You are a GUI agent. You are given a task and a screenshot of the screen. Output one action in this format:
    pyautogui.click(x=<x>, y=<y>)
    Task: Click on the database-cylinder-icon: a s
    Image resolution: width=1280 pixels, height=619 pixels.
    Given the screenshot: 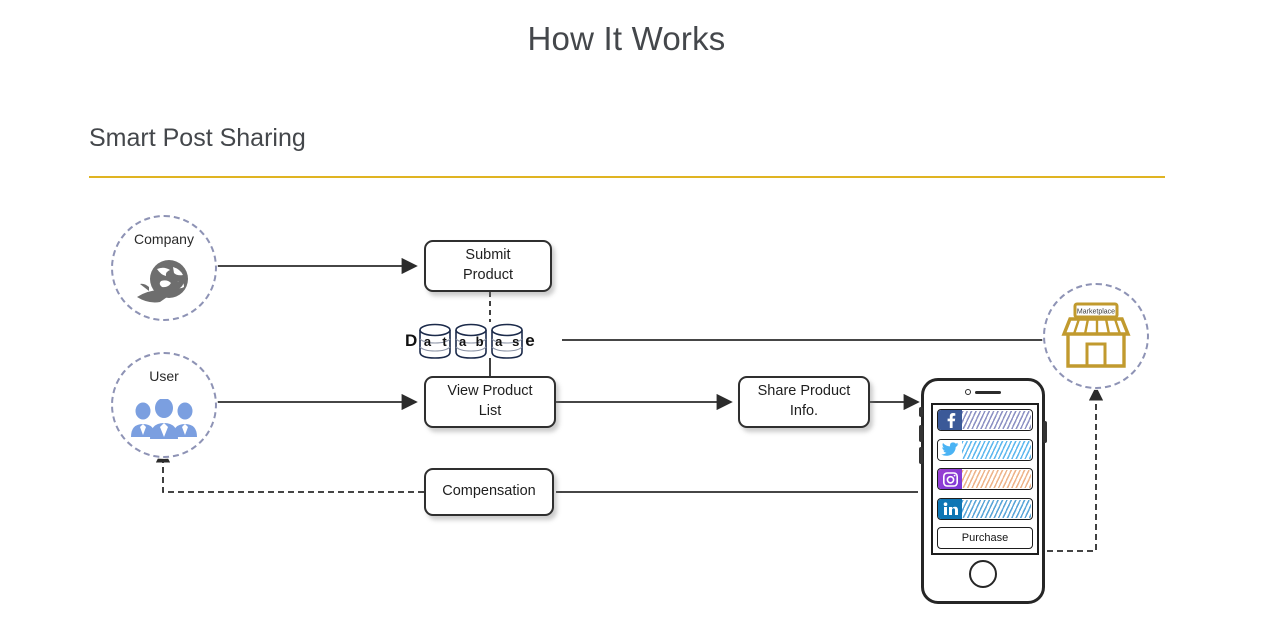 What is the action you would take?
    pyautogui.click(x=507, y=341)
    